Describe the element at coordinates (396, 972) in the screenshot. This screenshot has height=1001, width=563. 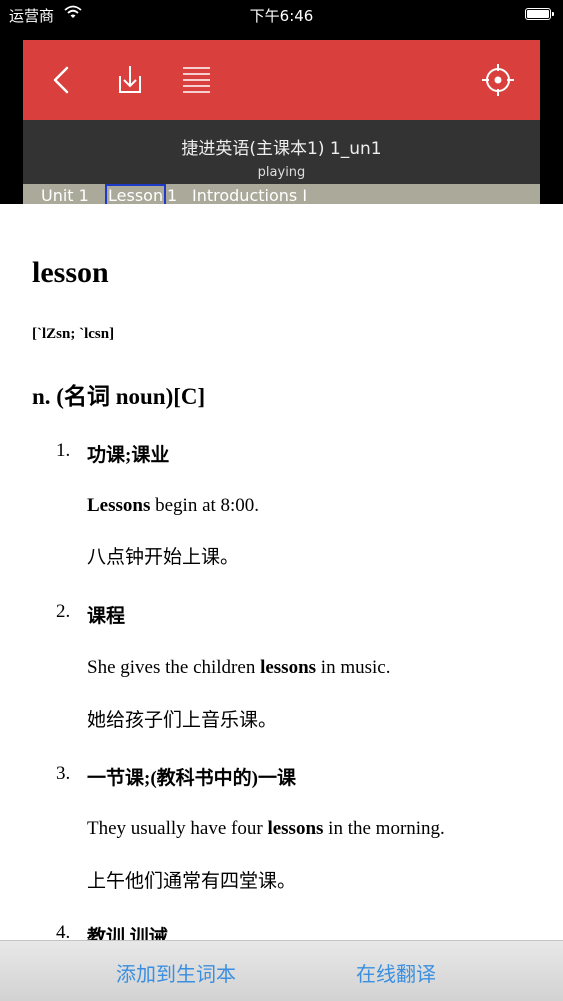
I see `online-translate-button: 在线翻译` at that location.